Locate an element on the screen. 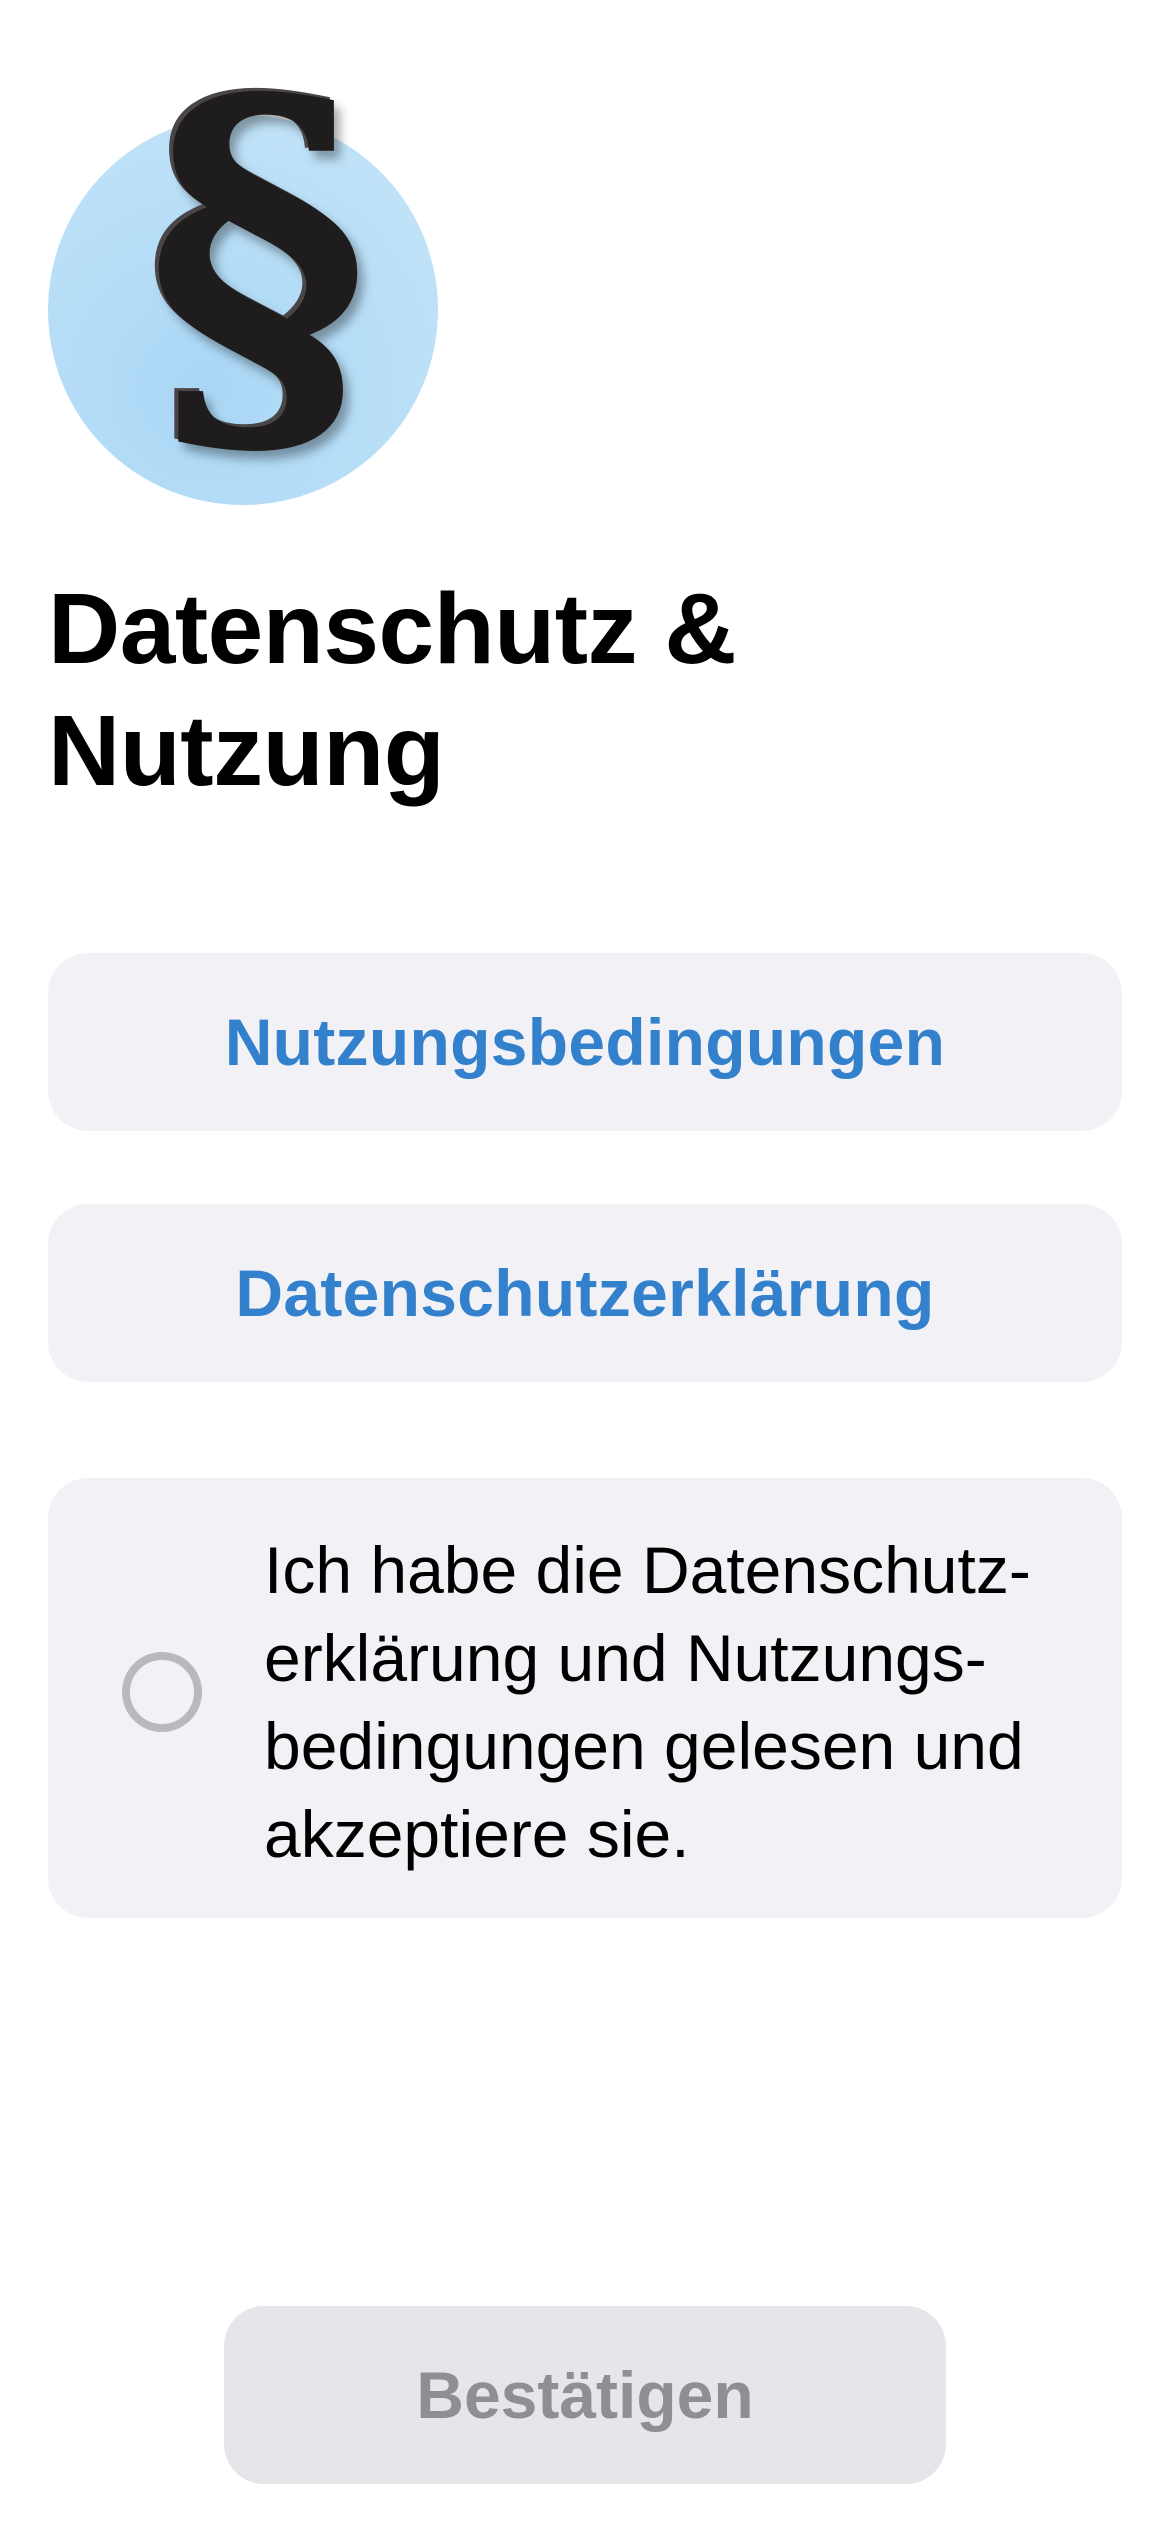 Image resolution: width=1170 pixels, height=2532 pixels. privacy-policy-label: Datenschutzerklärung is located at coordinates (585, 1293).